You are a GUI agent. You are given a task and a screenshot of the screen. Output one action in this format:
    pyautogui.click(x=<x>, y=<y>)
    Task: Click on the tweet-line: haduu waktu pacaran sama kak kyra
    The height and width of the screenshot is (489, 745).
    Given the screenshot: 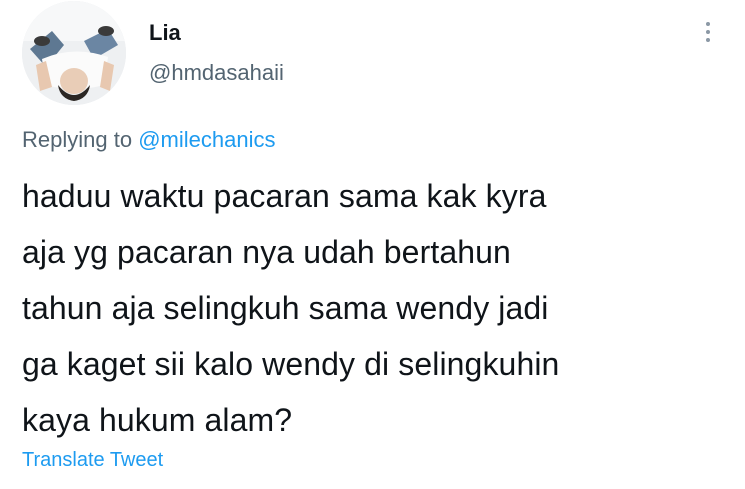 What is the action you would take?
    pyautogui.click(x=284, y=196)
    